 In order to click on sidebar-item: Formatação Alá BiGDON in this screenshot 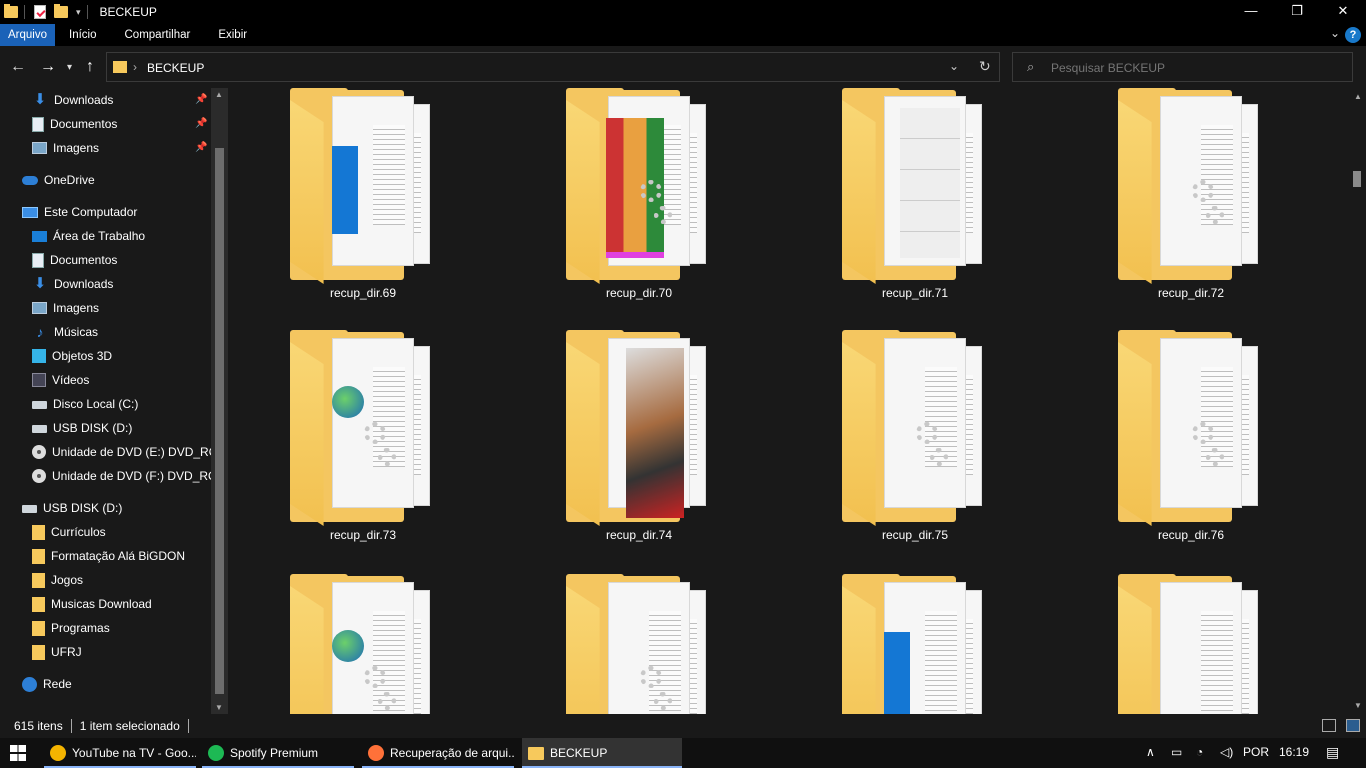, I will do `click(108, 556)`.